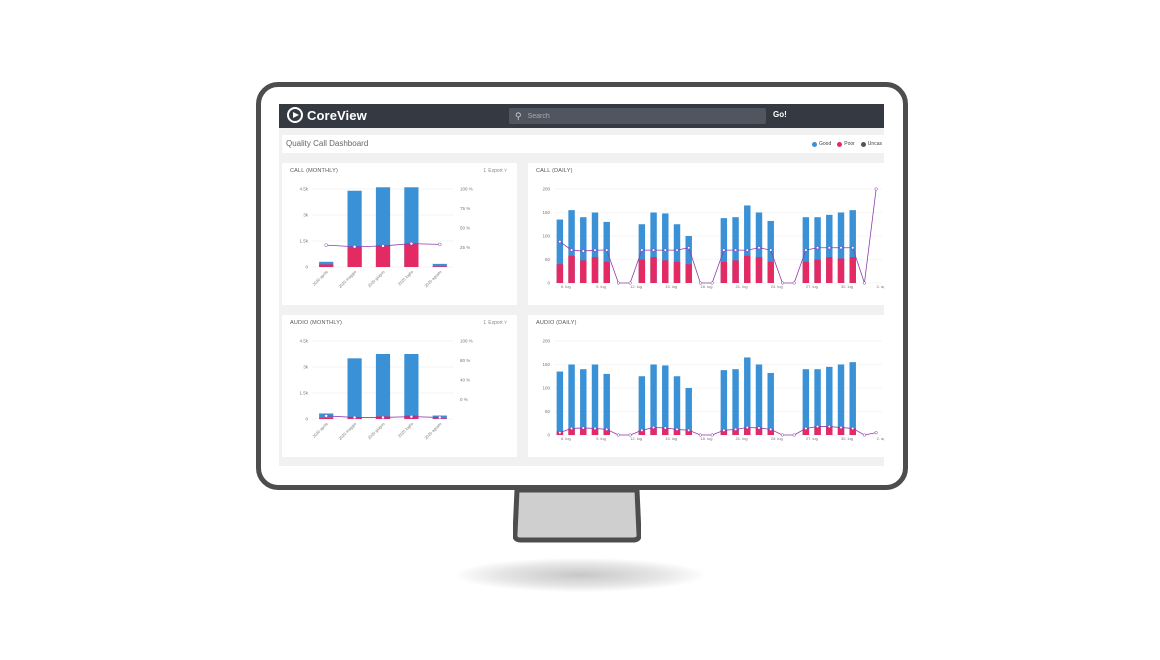 This screenshot has width=1160, height=660. What do you see at coordinates (327, 143) in the screenshot?
I see `page-title: Quality Call Dashboard` at bounding box center [327, 143].